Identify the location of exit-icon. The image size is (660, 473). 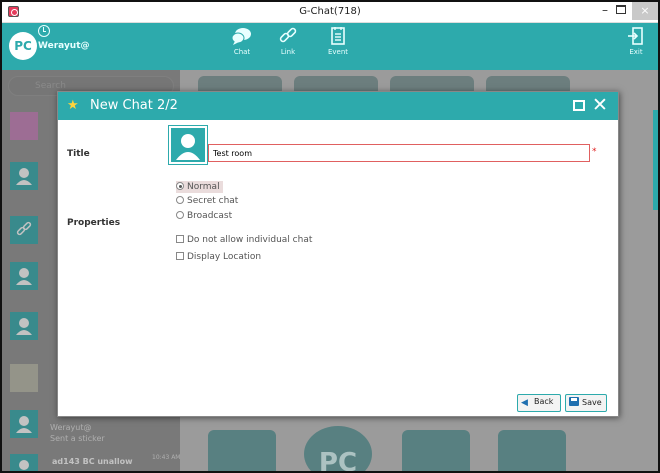
(635, 36).